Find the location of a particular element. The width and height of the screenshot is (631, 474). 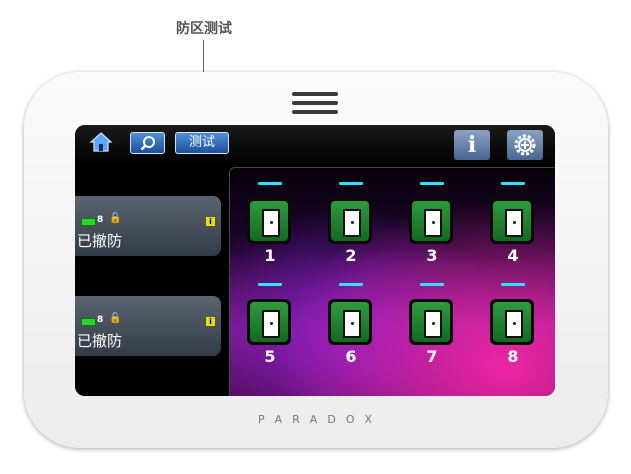

zone-number: 1 is located at coordinates (270, 255).